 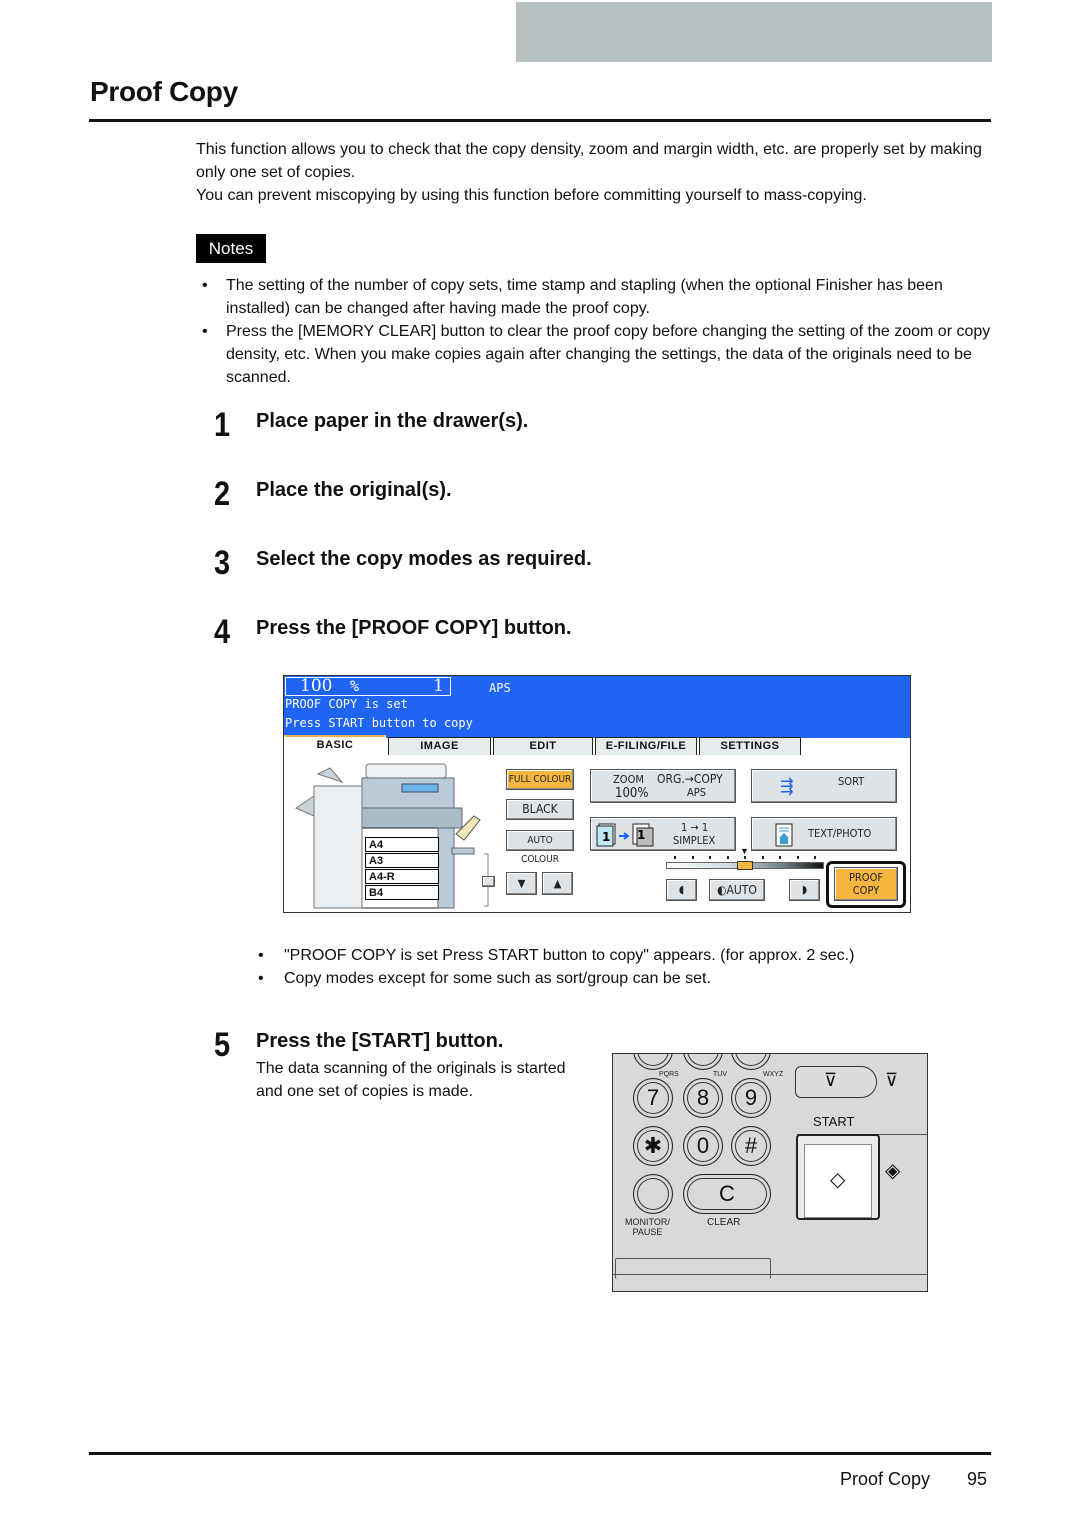 What do you see at coordinates (745, 858) in the screenshot?
I see `density-slider: ▼` at bounding box center [745, 858].